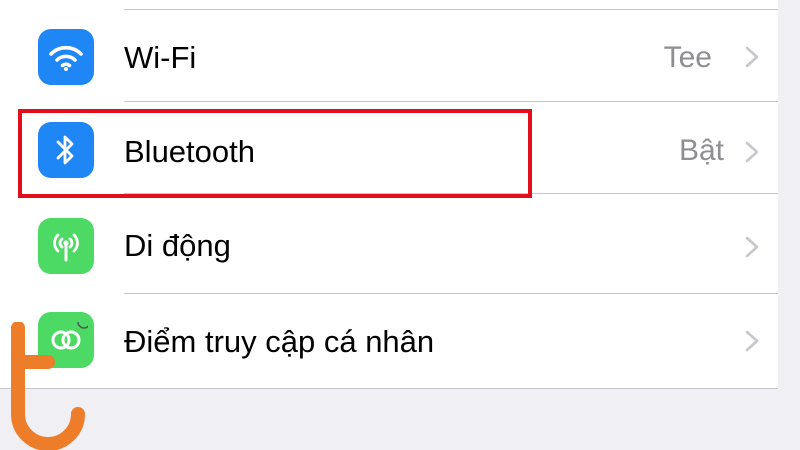  Describe the element at coordinates (189, 151) in the screenshot. I see `bluetooth-label: Bluetooth` at that location.